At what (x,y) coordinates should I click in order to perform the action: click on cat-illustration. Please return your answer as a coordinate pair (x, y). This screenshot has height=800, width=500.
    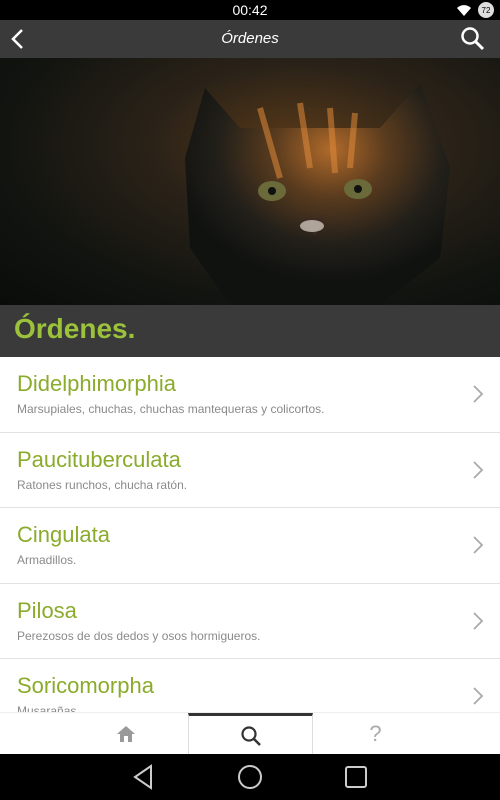
    Looking at the image, I should click on (317, 194).